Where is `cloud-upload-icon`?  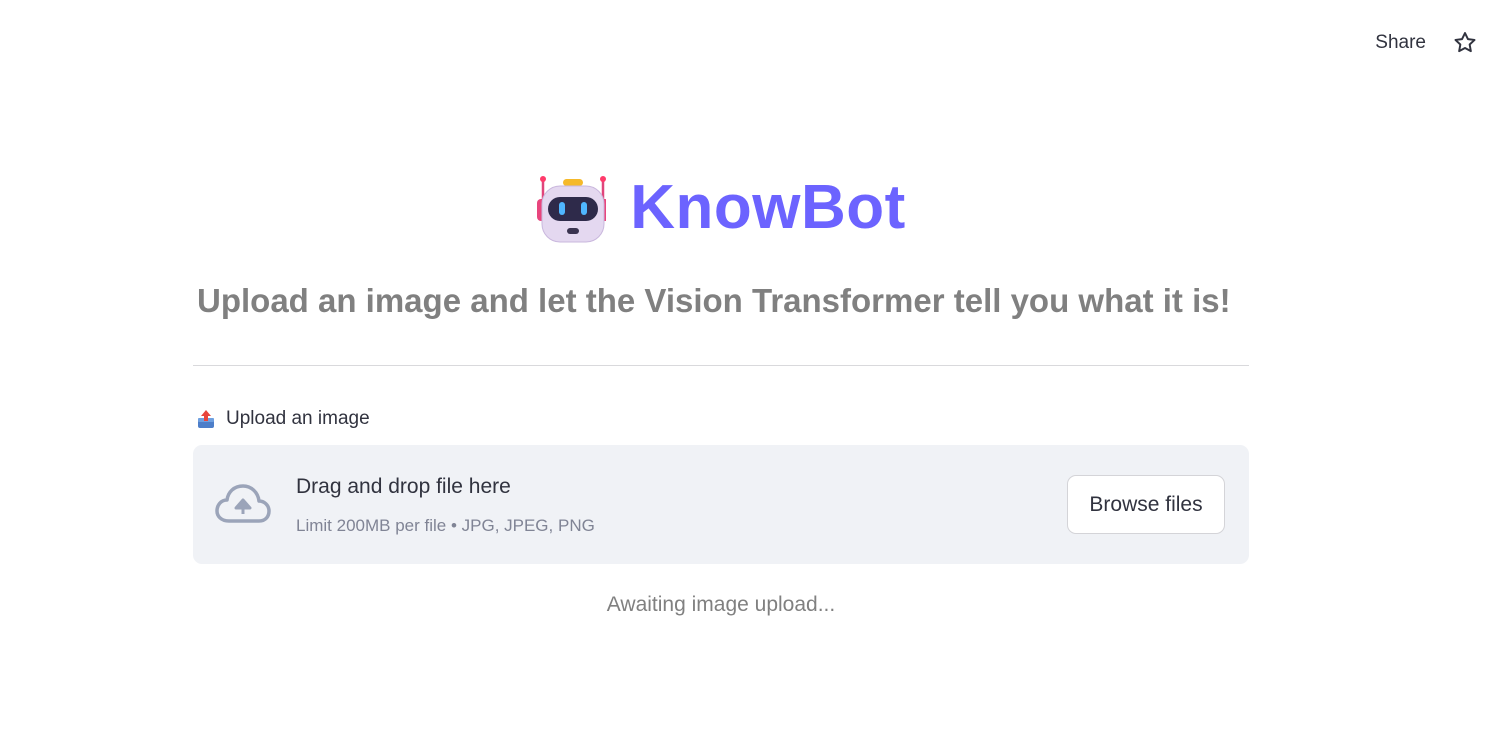
cloud-upload-icon is located at coordinates (243, 504).